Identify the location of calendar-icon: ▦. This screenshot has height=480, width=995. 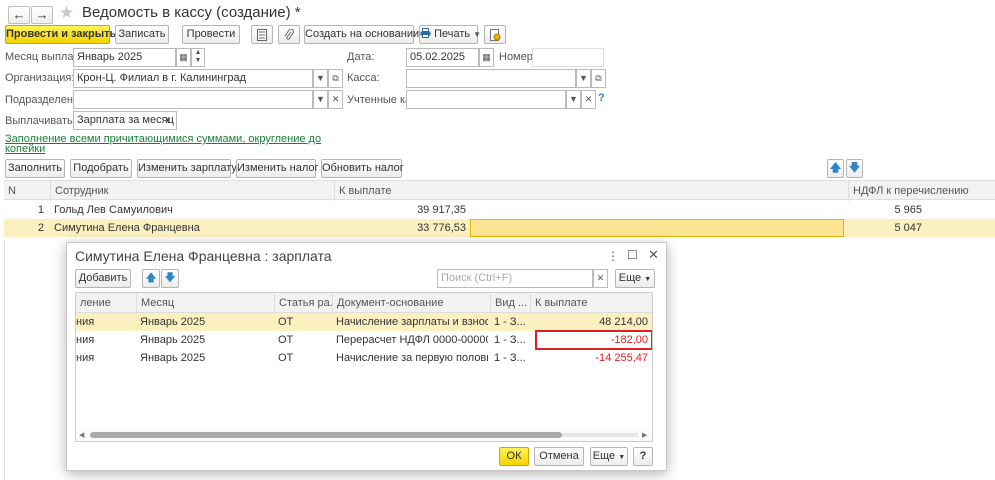
(486, 57).